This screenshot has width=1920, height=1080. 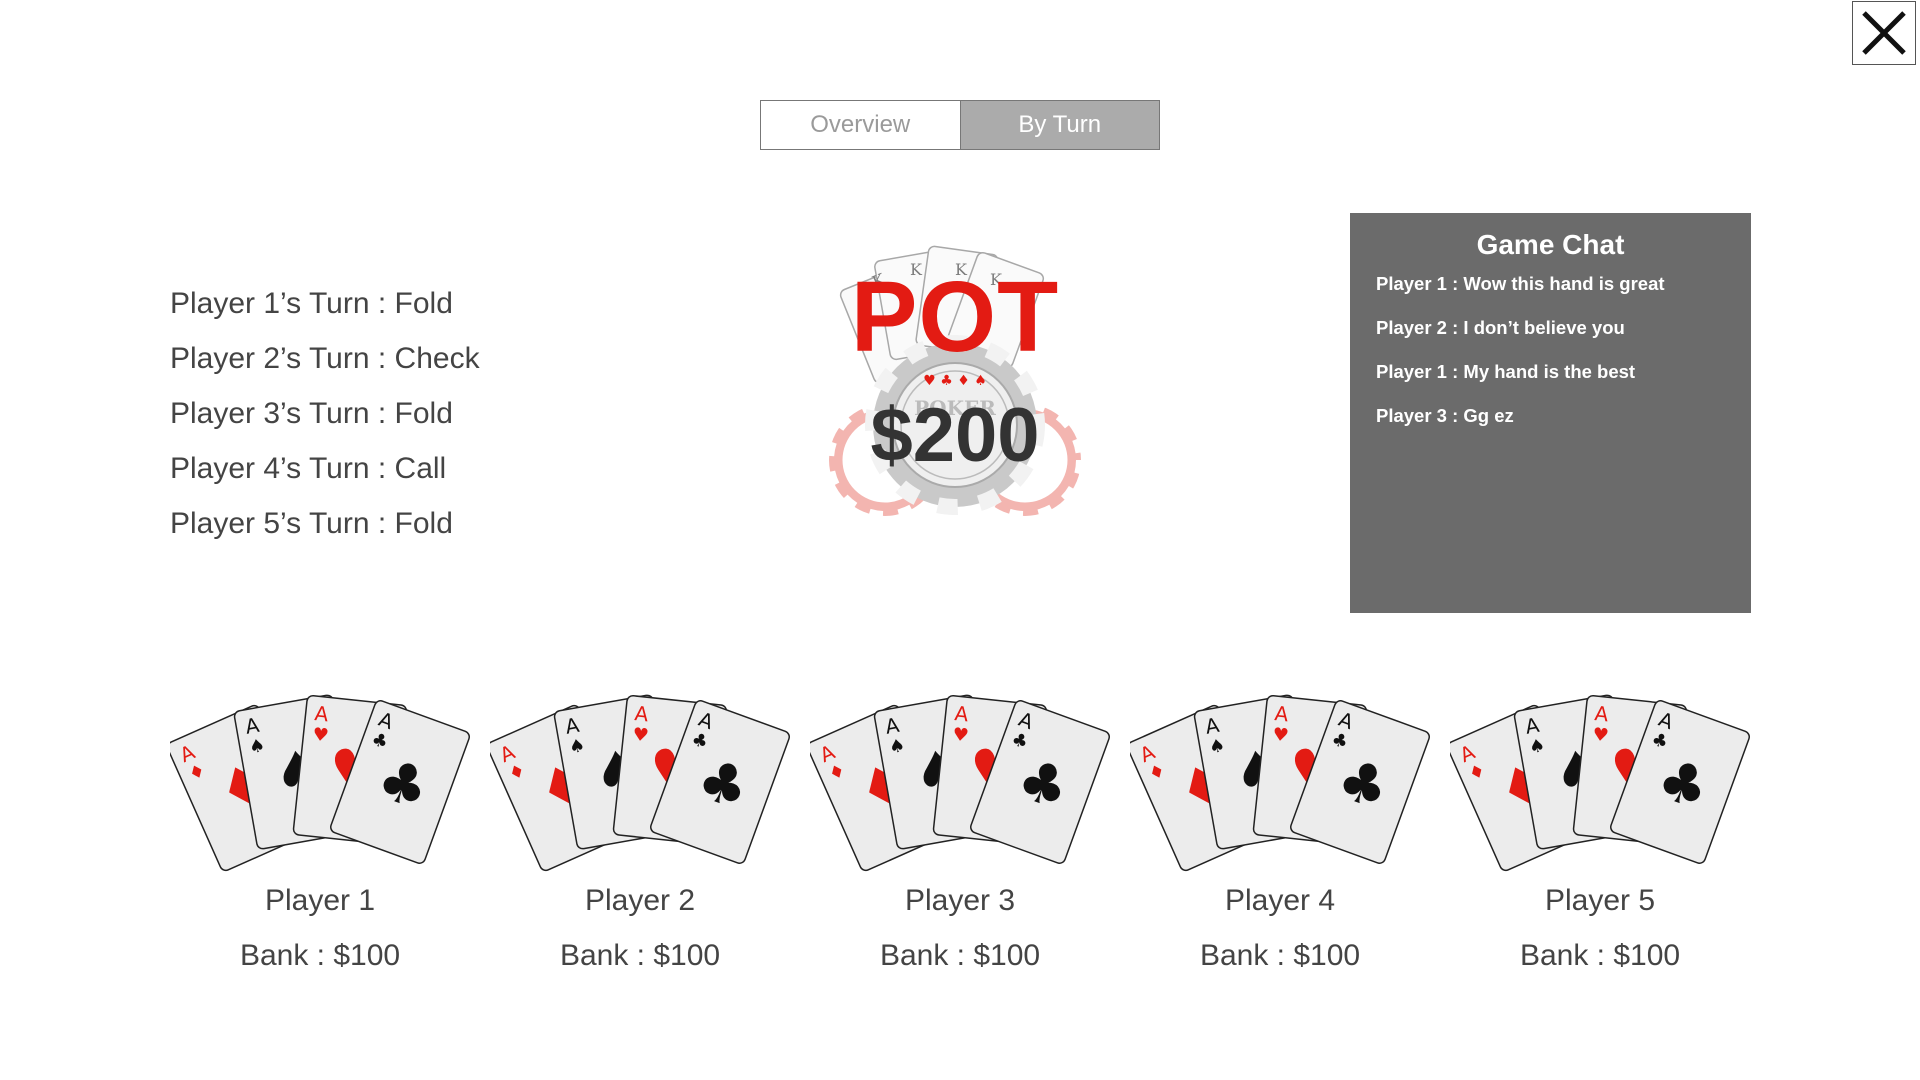 What do you see at coordinates (640, 900) in the screenshot?
I see `player-name: Player 2` at bounding box center [640, 900].